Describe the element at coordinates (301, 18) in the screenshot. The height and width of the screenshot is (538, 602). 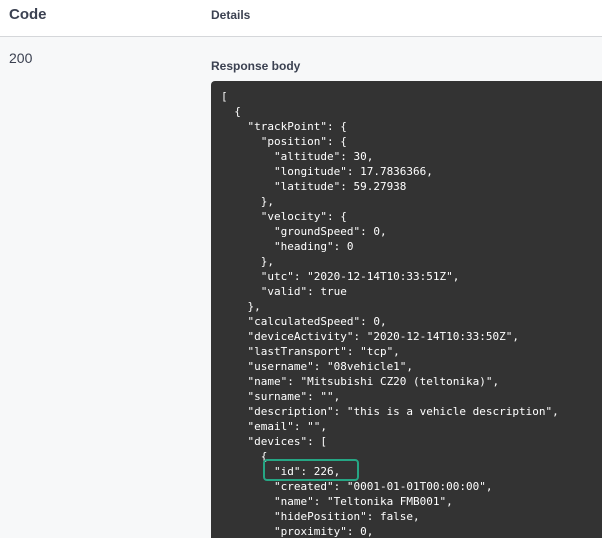
I see `responses-table-header: Code Details` at that location.